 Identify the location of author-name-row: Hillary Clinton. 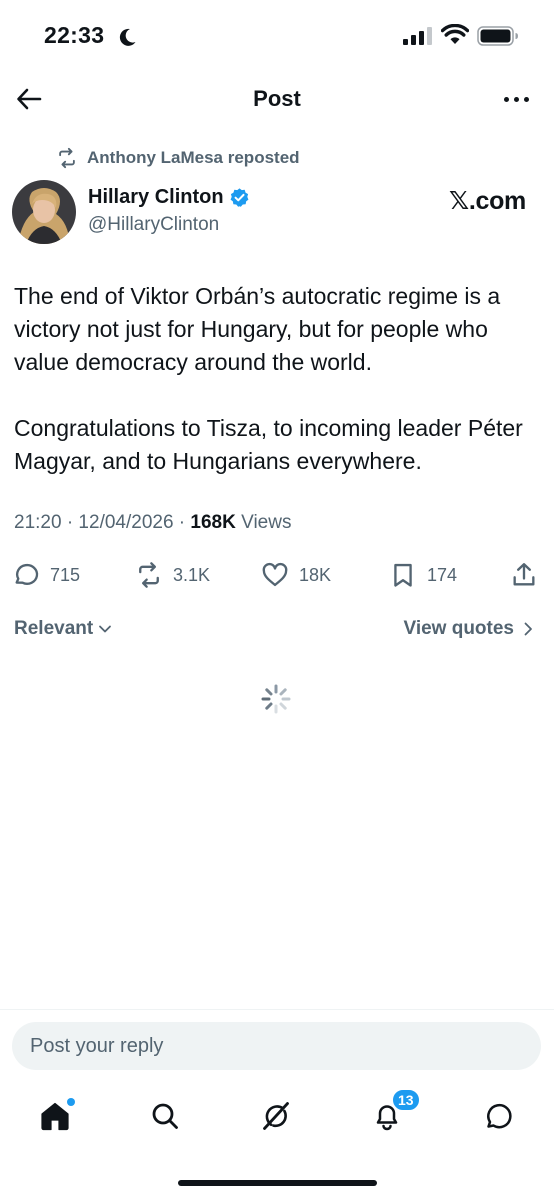
(169, 197).